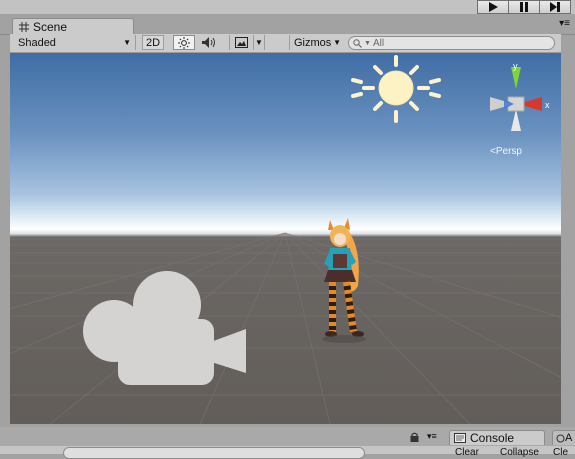 This screenshot has height=459, width=575. I want to click on tab-animation-label: A, so click(569, 438).